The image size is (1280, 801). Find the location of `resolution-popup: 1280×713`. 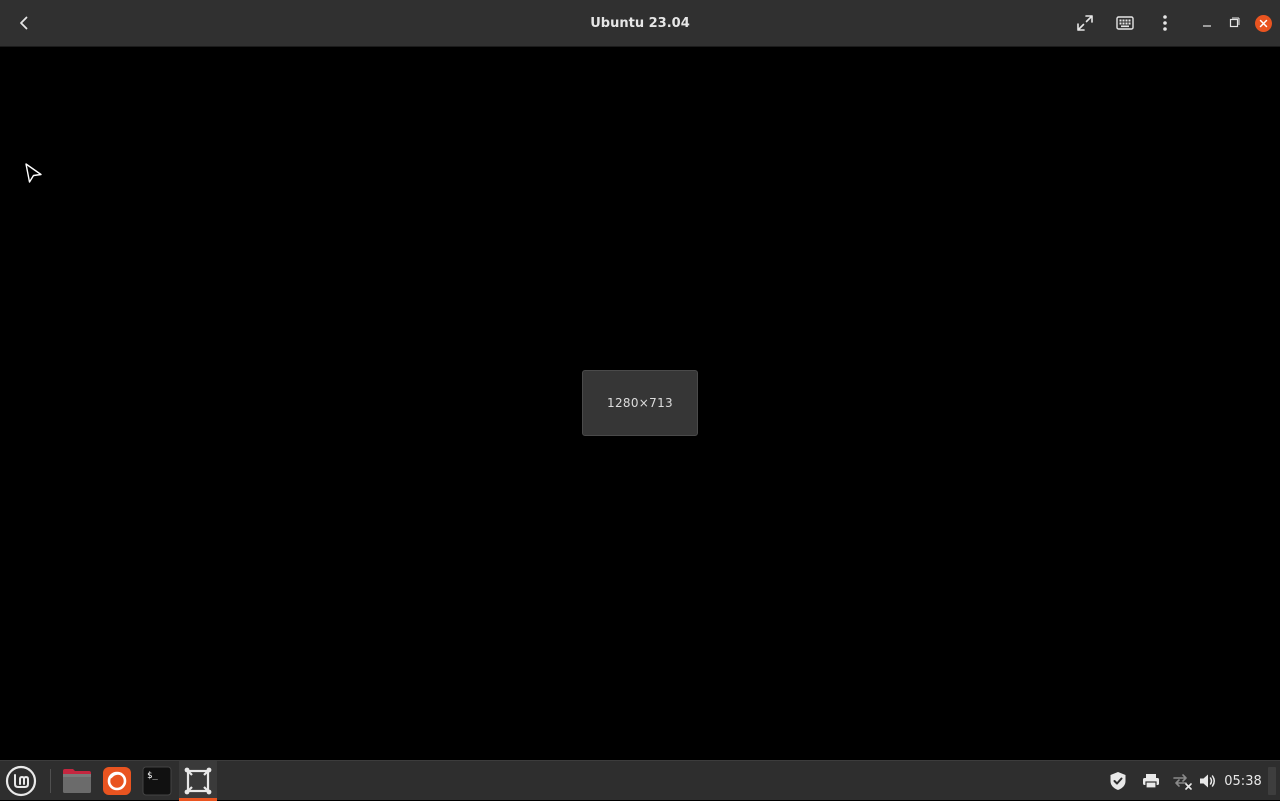

resolution-popup: 1280×713 is located at coordinates (640, 403).